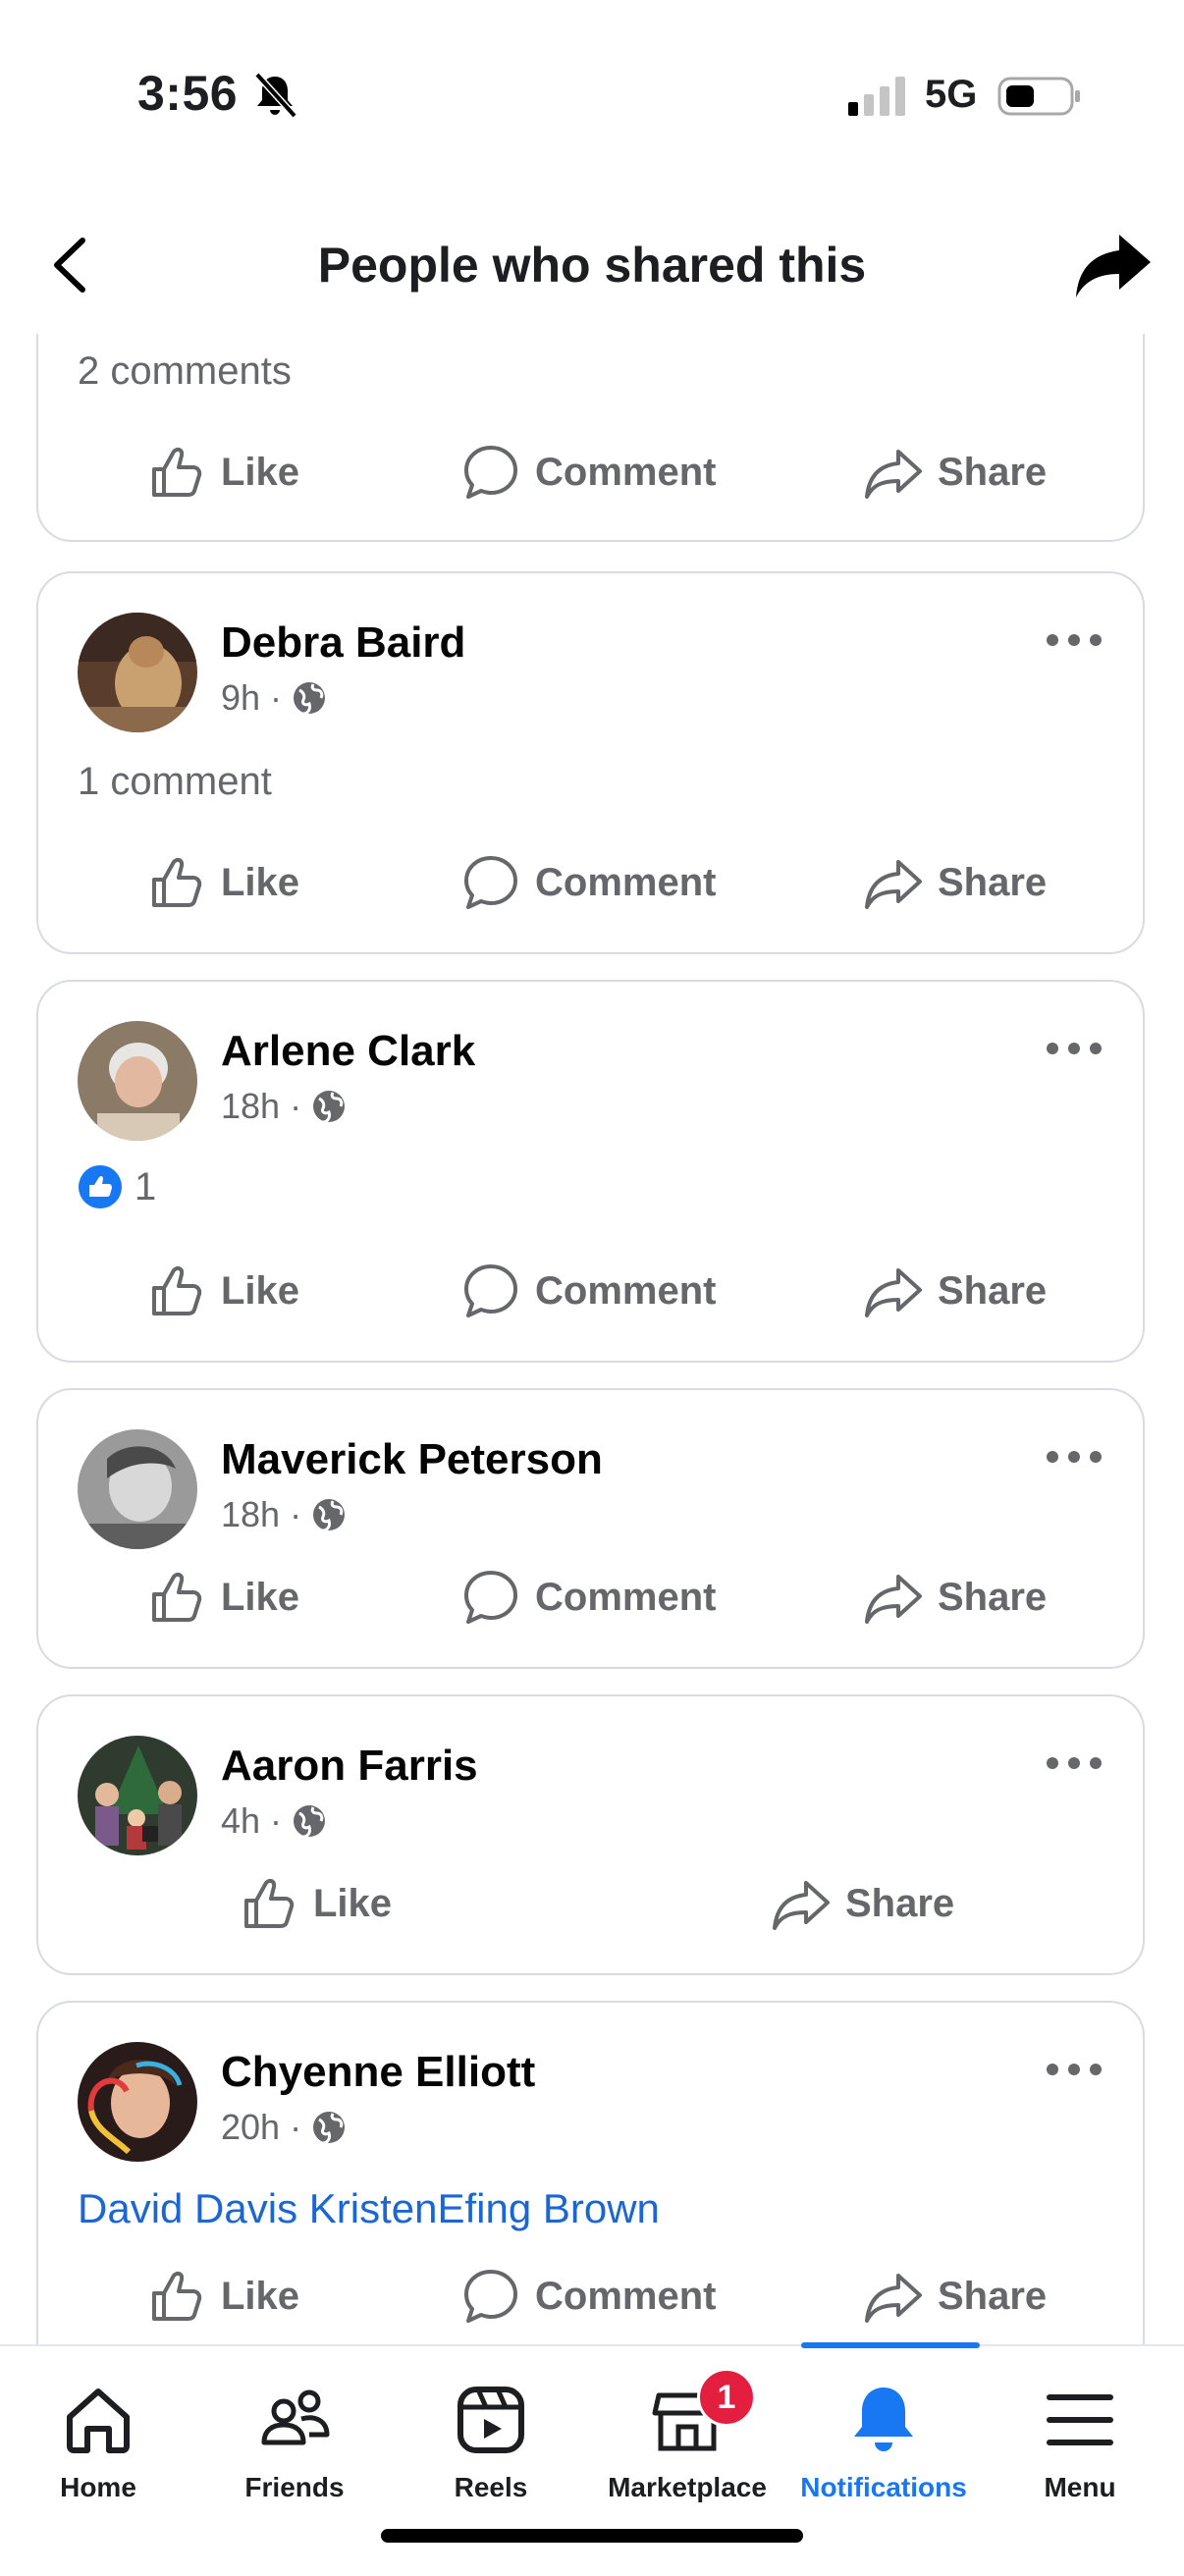  I want to click on like-reaction-icon, so click(101, 1186).